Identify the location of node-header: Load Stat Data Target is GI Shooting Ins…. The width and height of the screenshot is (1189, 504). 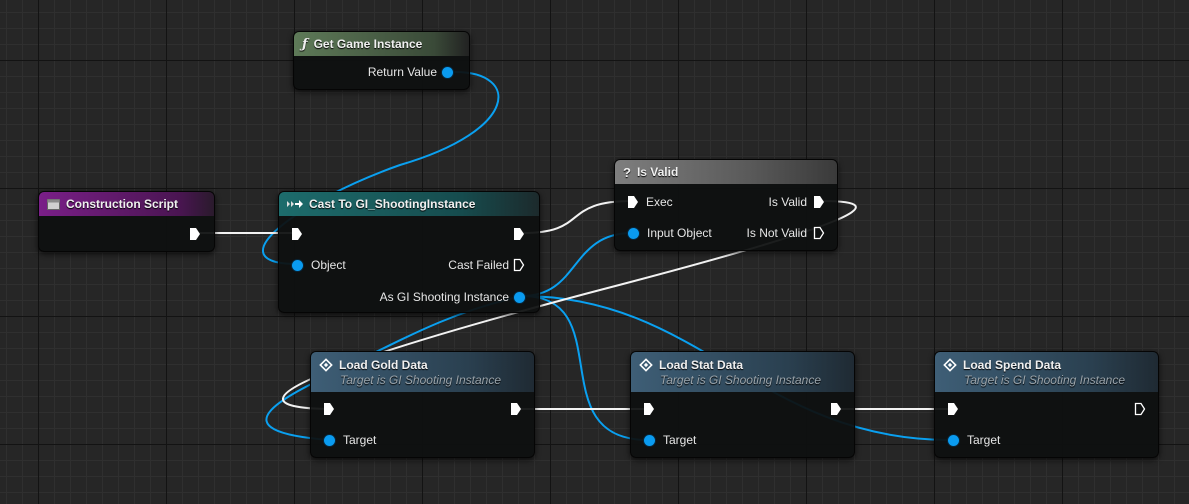
(742, 372).